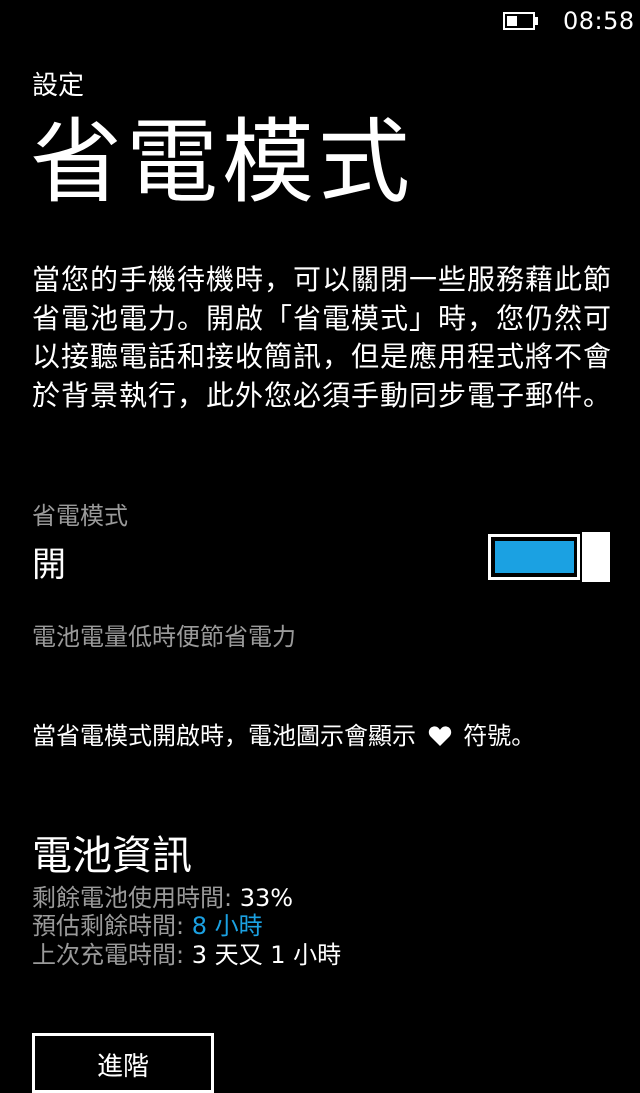  What do you see at coordinates (222, 162) in the screenshot?
I see `page-title: 省電模式` at bounding box center [222, 162].